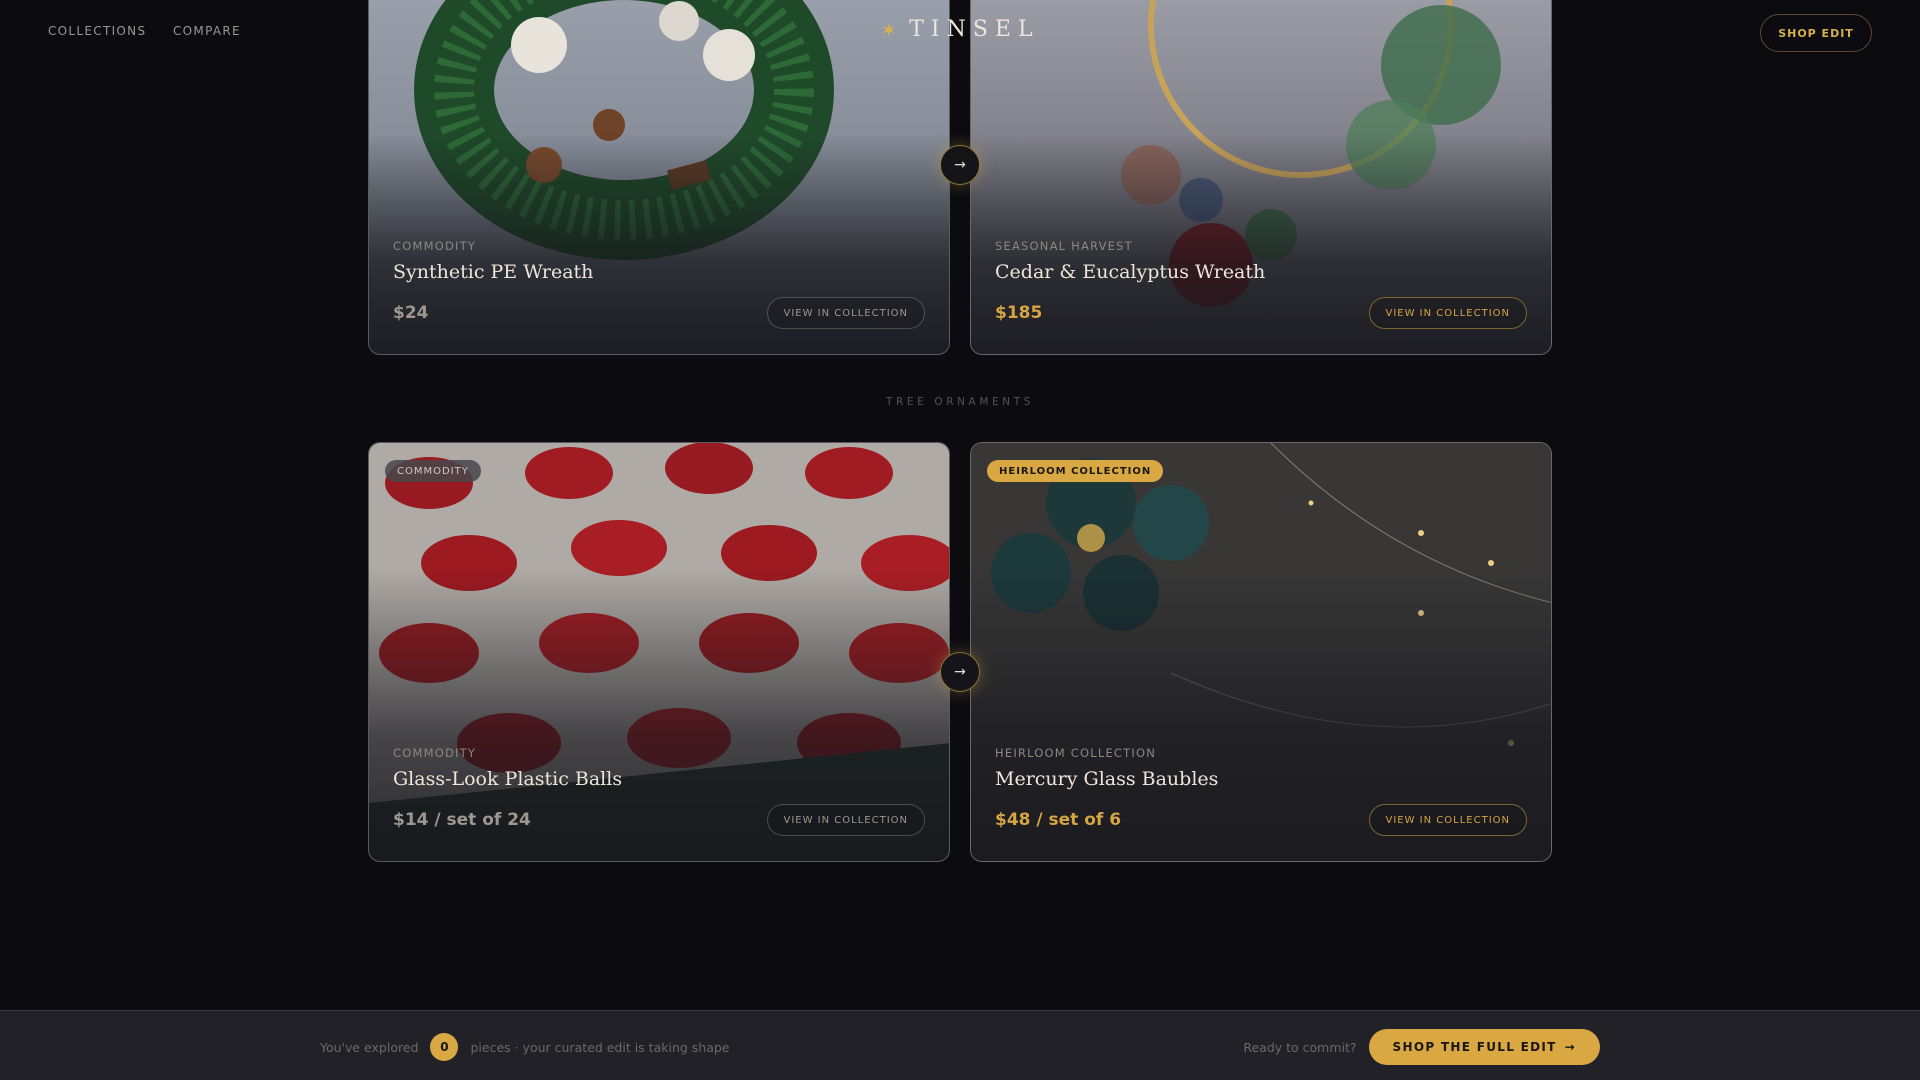 Image resolution: width=1920 pixels, height=1080 pixels. I want to click on card-price: $48 / set of 6, so click(1058, 820).